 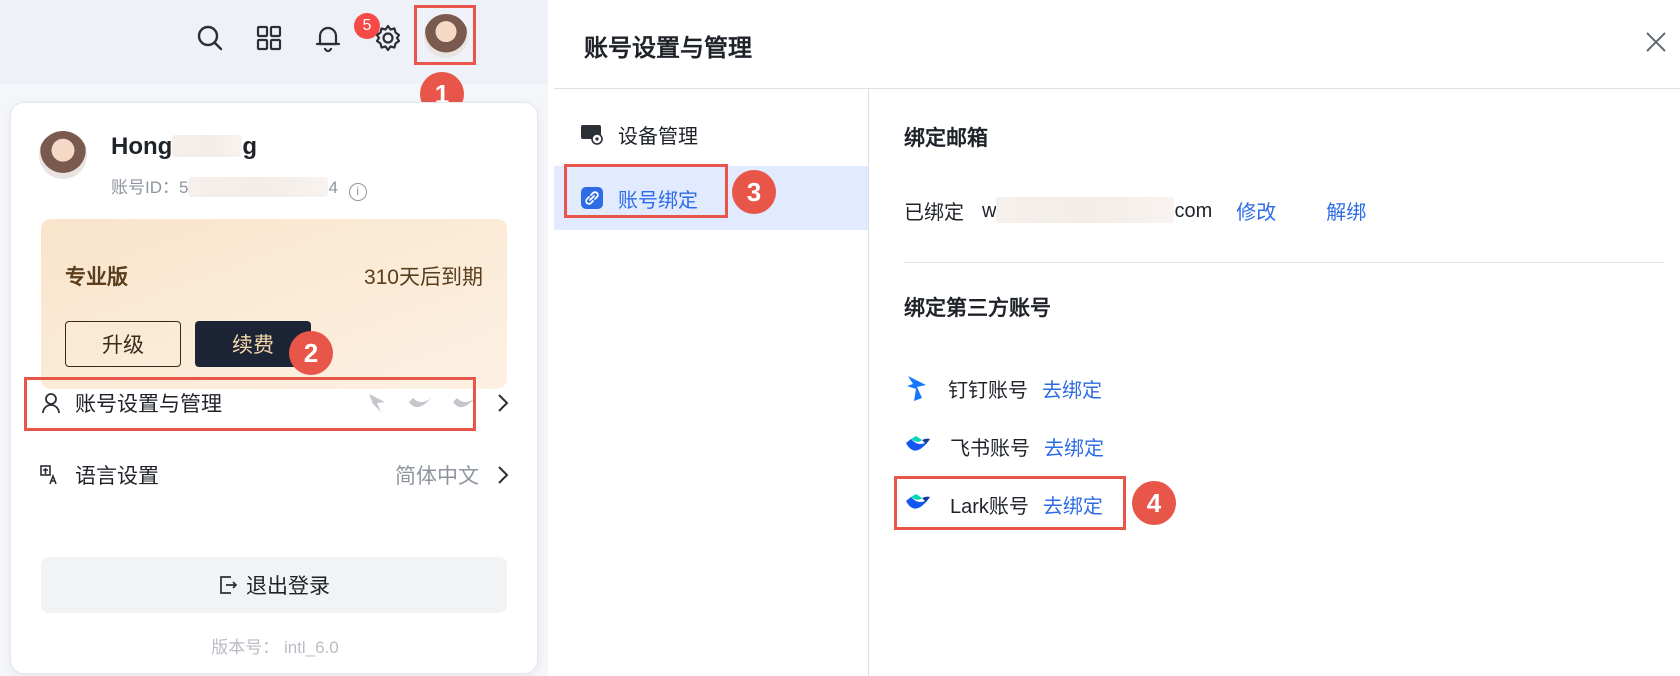 I want to click on unbind-email-link: 解绑, so click(x=1346, y=210).